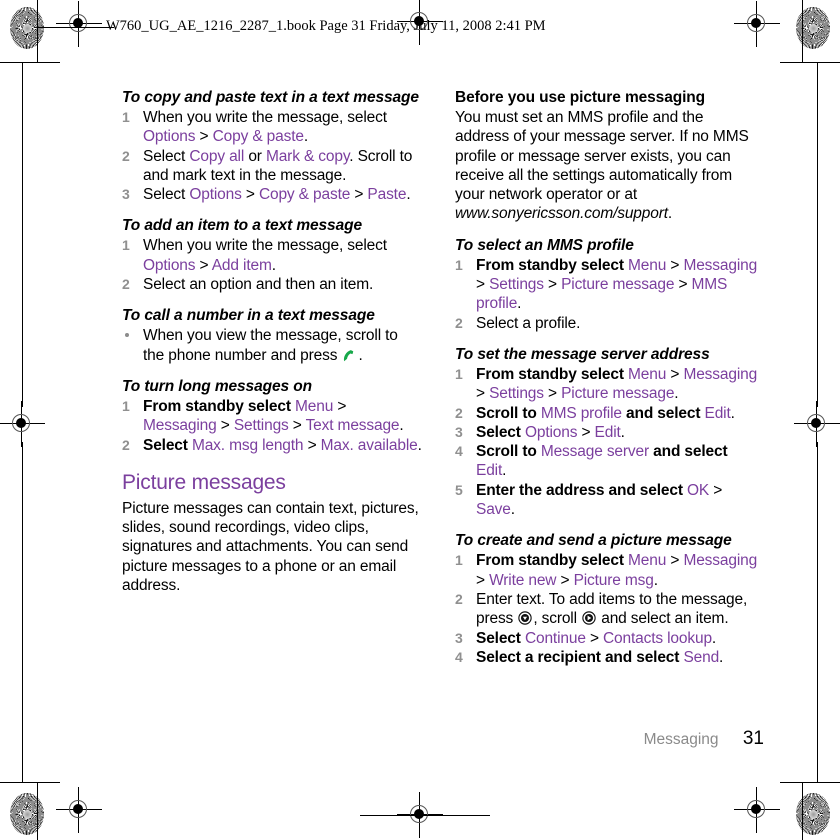 The height and width of the screenshot is (840, 840). I want to click on call-handset-icon, so click(349, 355).